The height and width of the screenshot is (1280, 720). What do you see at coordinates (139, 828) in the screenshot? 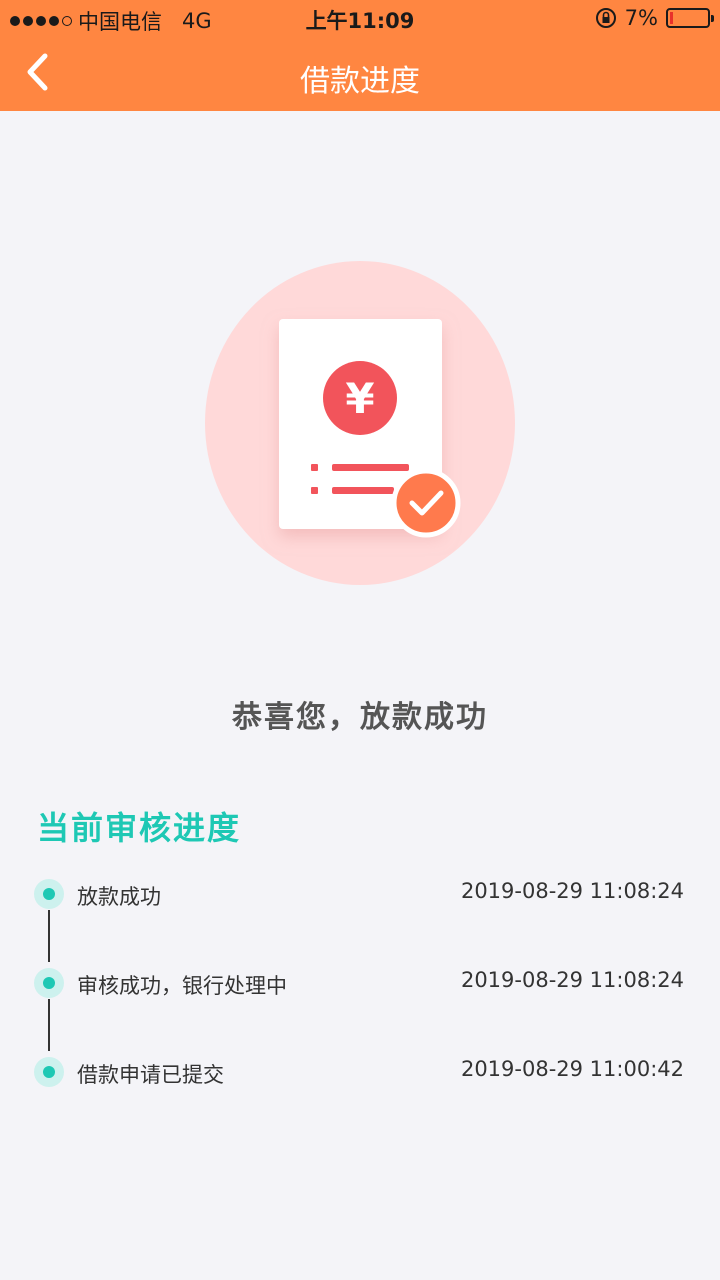
I see `progress-section-title: 当前审核进度` at bounding box center [139, 828].